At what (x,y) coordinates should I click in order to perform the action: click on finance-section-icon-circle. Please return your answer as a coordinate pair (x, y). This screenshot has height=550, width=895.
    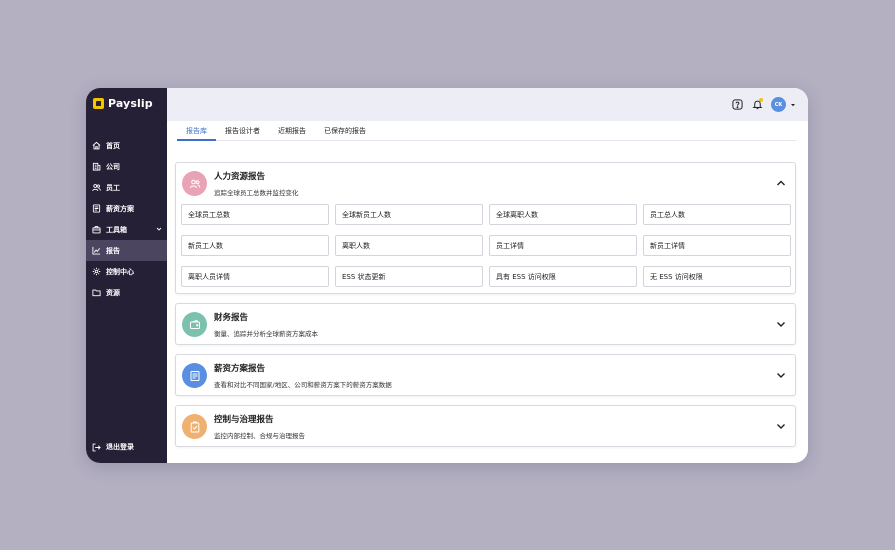
    Looking at the image, I should click on (194, 324).